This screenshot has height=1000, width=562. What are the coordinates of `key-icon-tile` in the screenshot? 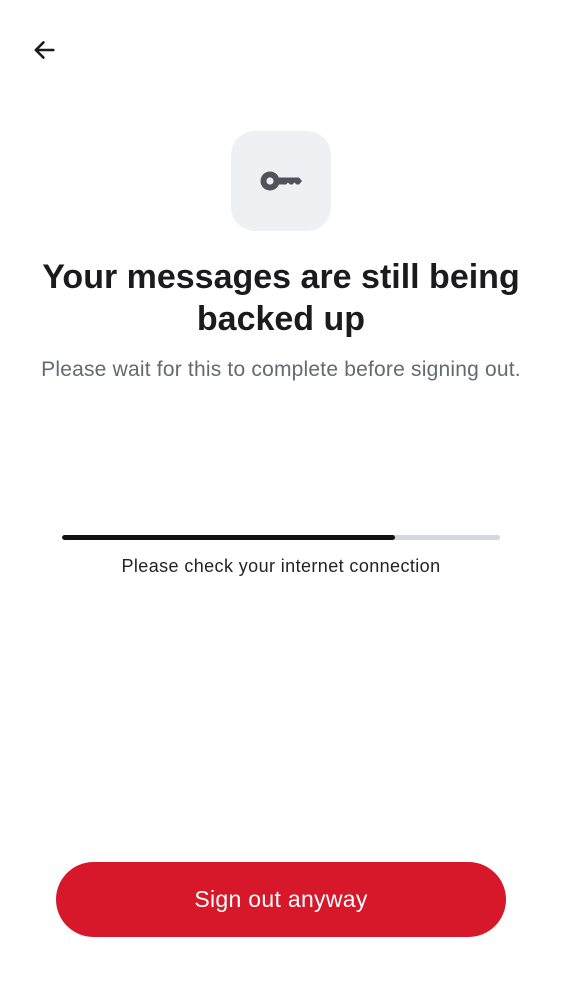 It's located at (281, 181).